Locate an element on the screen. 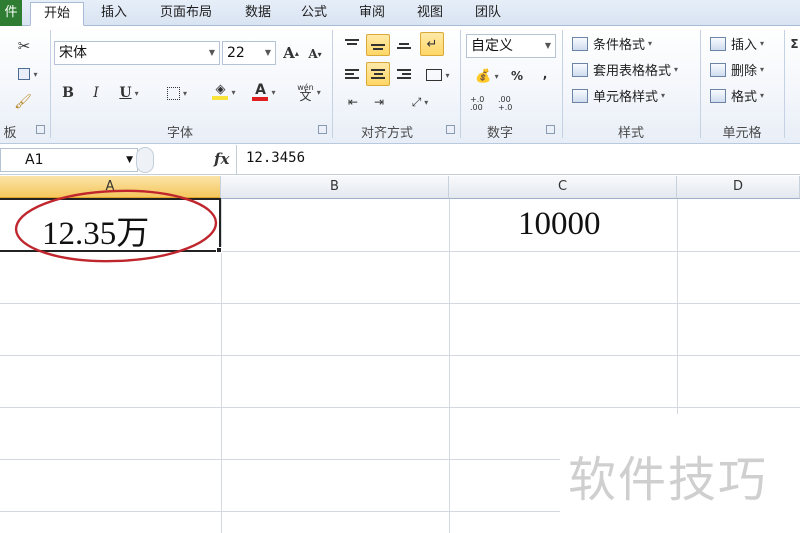 The height and width of the screenshot is (533, 800). borders-button: ▾ is located at coordinates (177, 93).